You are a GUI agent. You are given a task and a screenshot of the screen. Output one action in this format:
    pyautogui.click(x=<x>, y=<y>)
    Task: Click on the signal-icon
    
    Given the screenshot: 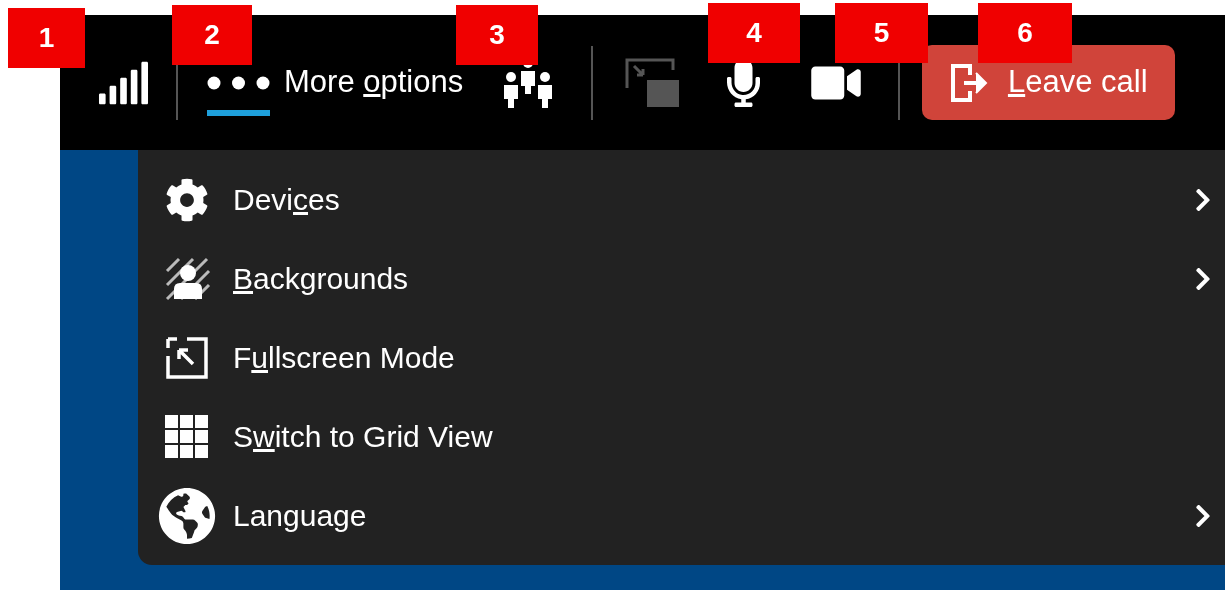 What is the action you would take?
    pyautogui.click(x=123, y=82)
    